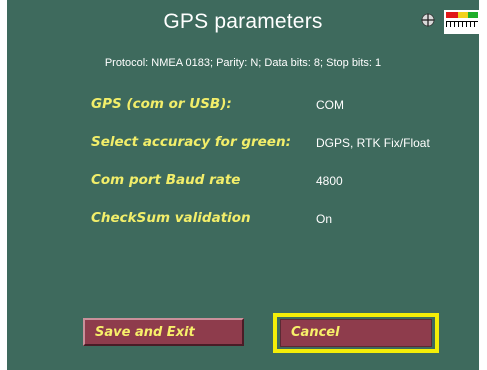  Describe the element at coordinates (428, 20) in the screenshot. I see `crosshair-icon` at that location.